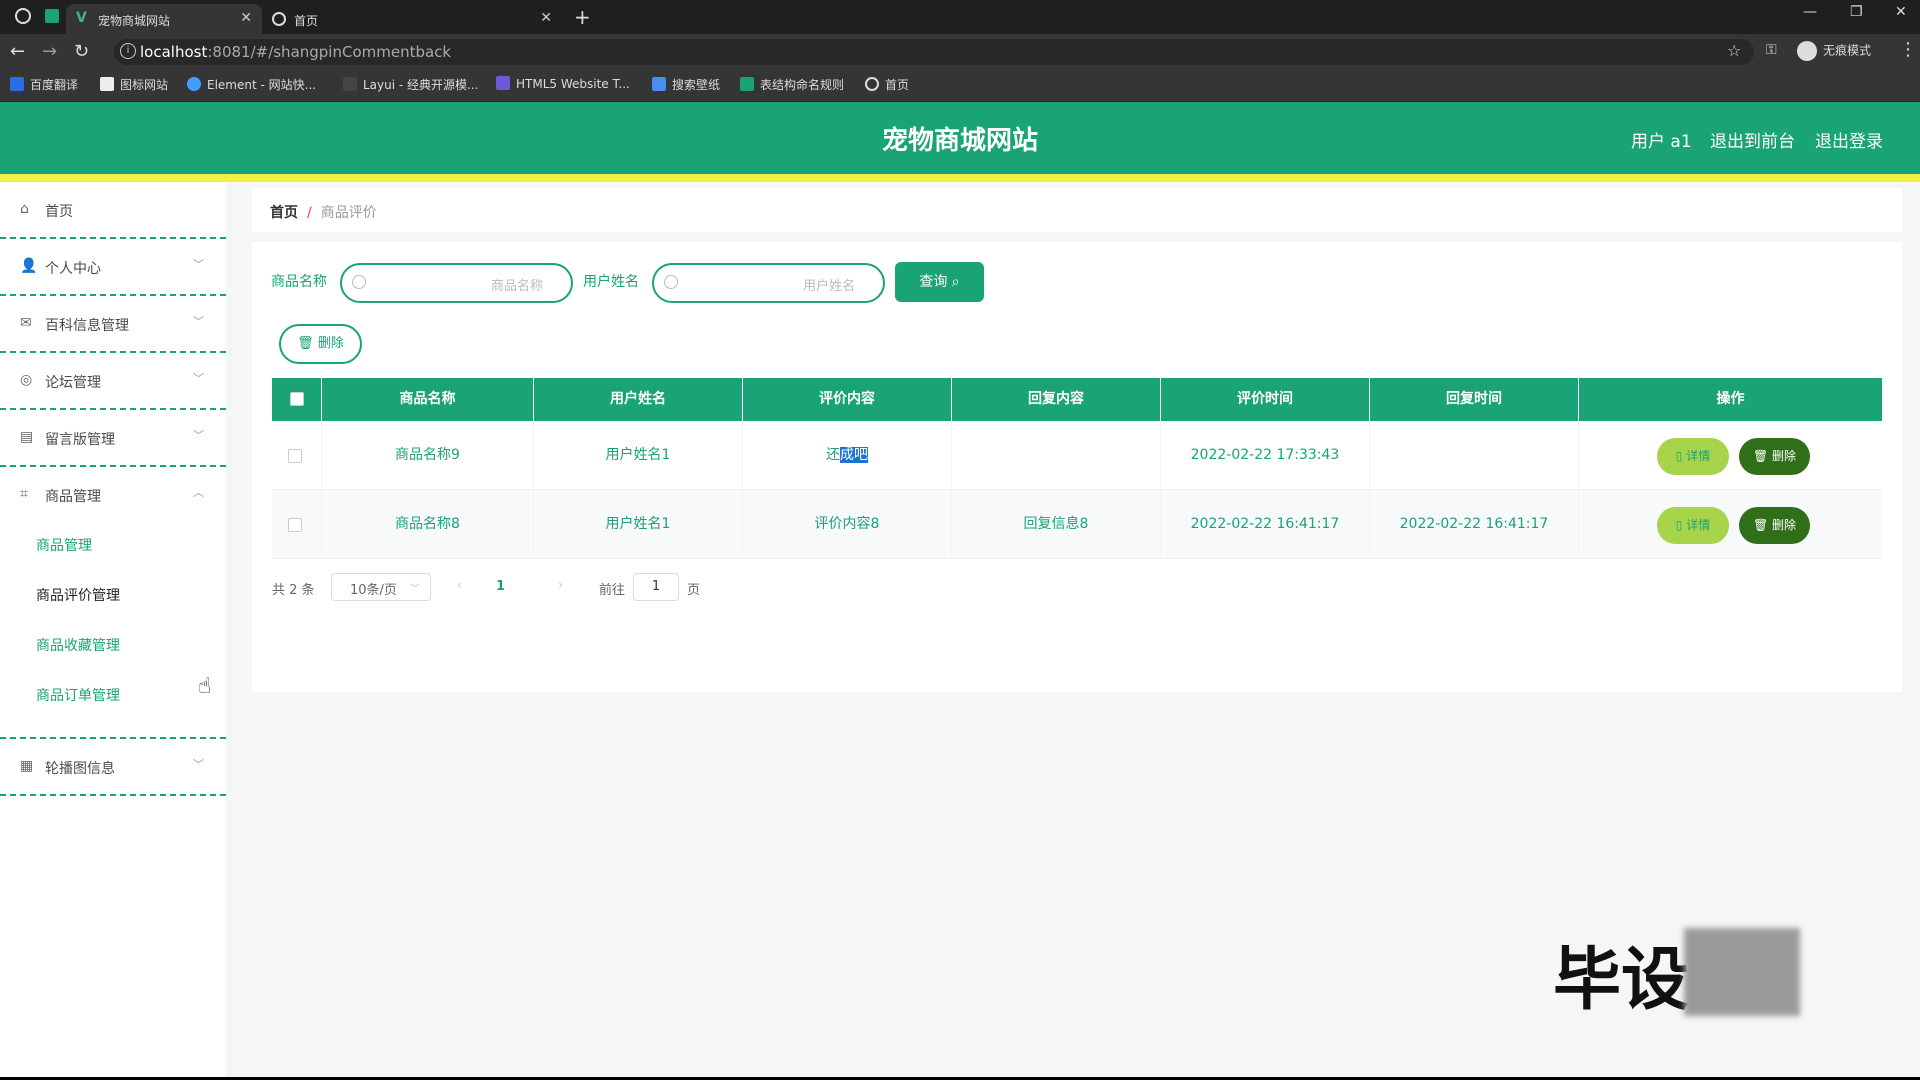 This screenshot has height=1080, width=1920. I want to click on flag-icon, so click(107, 84).